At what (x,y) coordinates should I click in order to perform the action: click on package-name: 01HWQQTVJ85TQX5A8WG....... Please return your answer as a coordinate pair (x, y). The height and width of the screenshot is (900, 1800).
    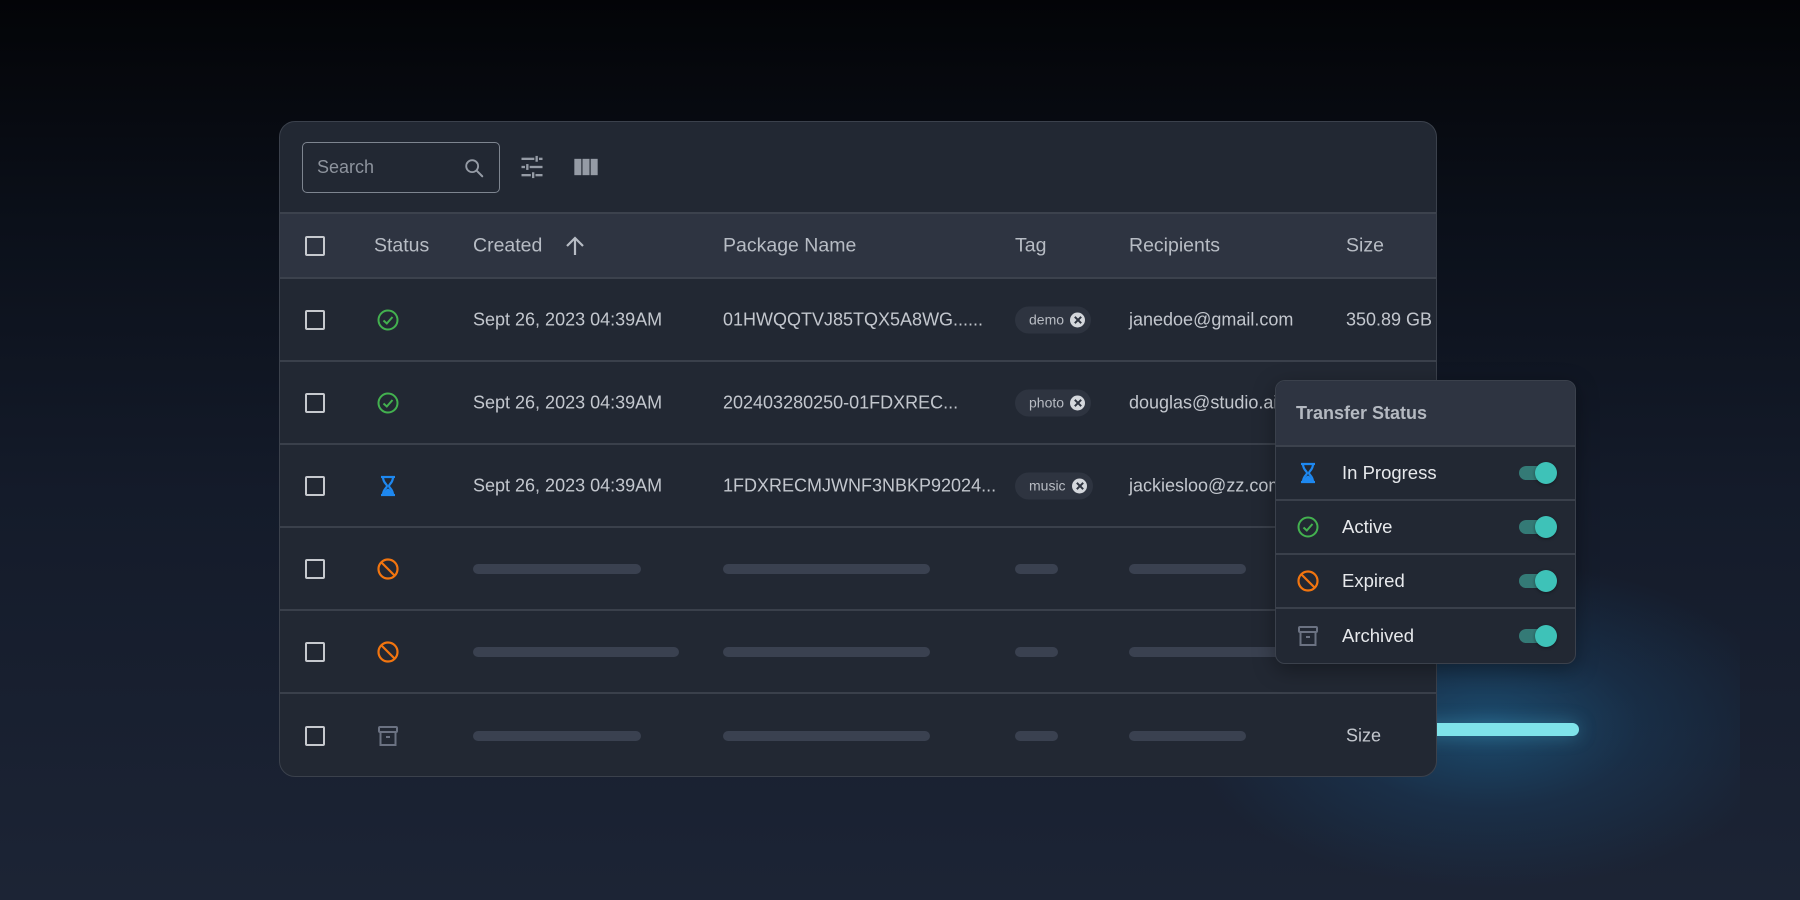
    Looking at the image, I should click on (853, 319).